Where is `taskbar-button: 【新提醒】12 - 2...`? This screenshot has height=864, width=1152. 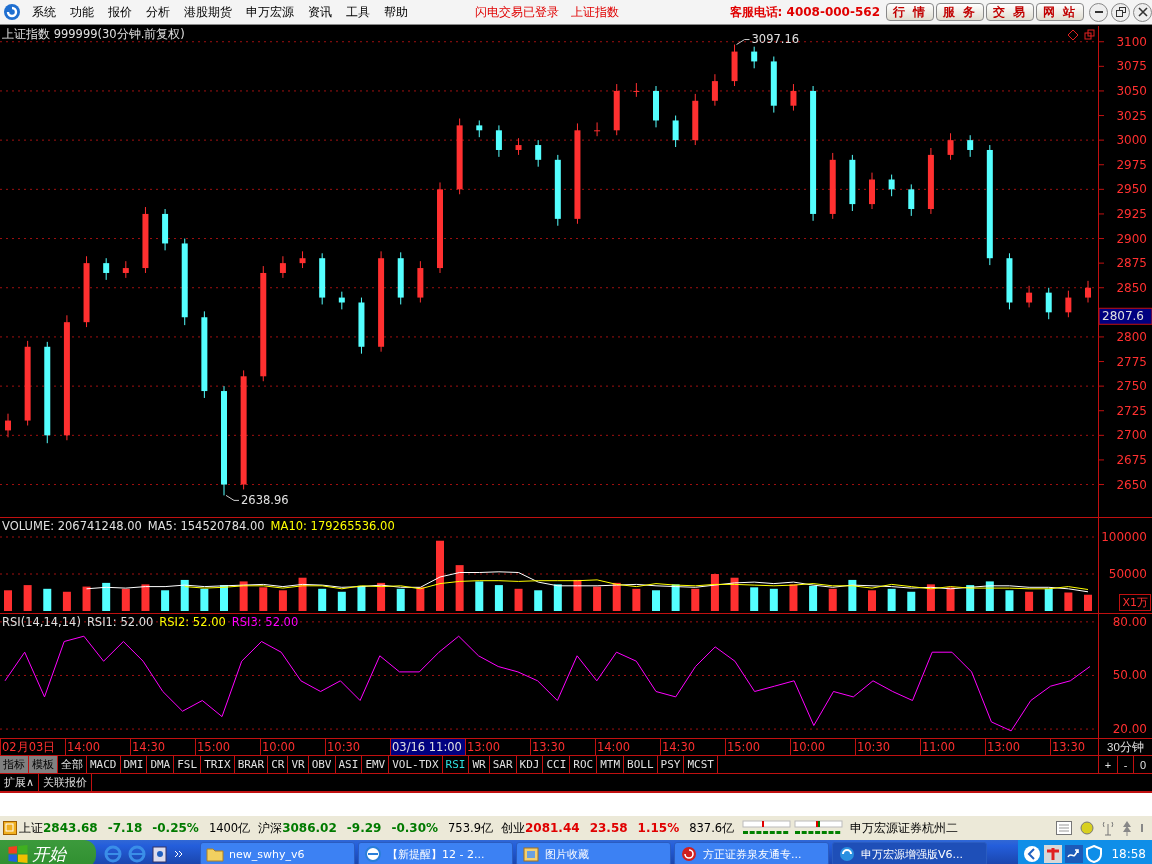 taskbar-button: 【新提醒】12 - 2... is located at coordinates (435, 853).